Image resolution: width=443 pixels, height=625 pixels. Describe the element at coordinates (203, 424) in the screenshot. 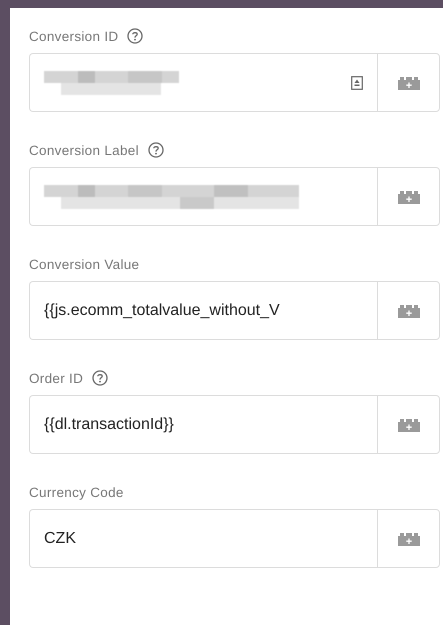

I see `input-field: {{dl.transactionId}}` at that location.